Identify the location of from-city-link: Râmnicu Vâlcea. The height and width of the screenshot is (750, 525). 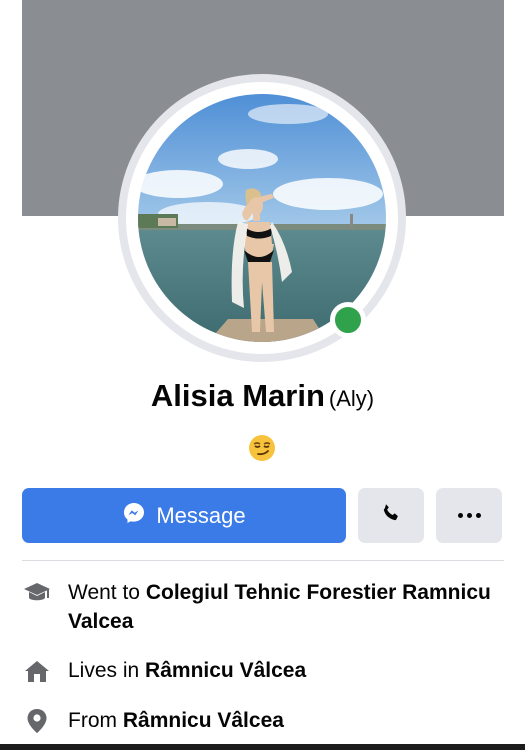
(203, 720).